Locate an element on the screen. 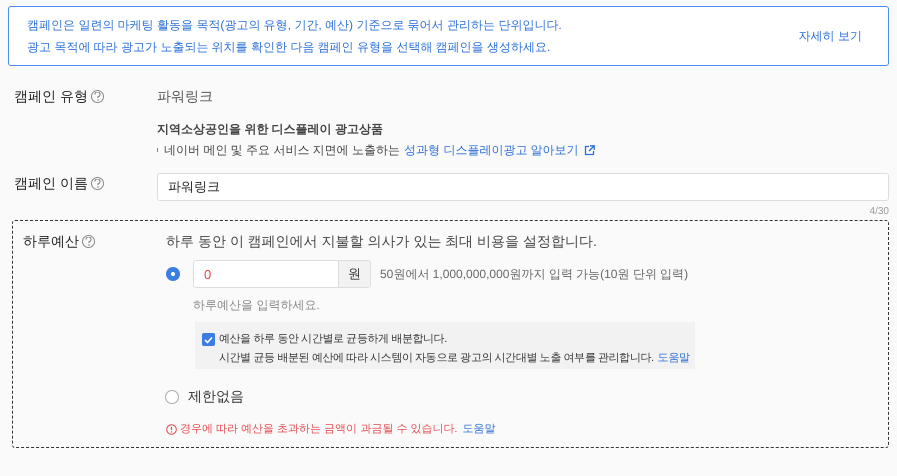  promo-text: 네이버 메인 및 주요 서비스 지면에 노출하는 is located at coordinates (282, 150).